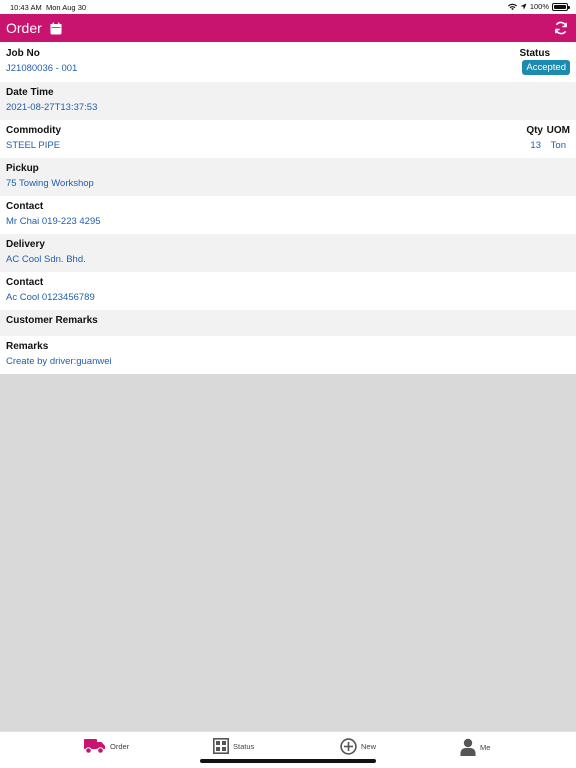  What do you see at coordinates (52, 320) in the screenshot?
I see `customer-remarks-label: Customer Remarks` at bounding box center [52, 320].